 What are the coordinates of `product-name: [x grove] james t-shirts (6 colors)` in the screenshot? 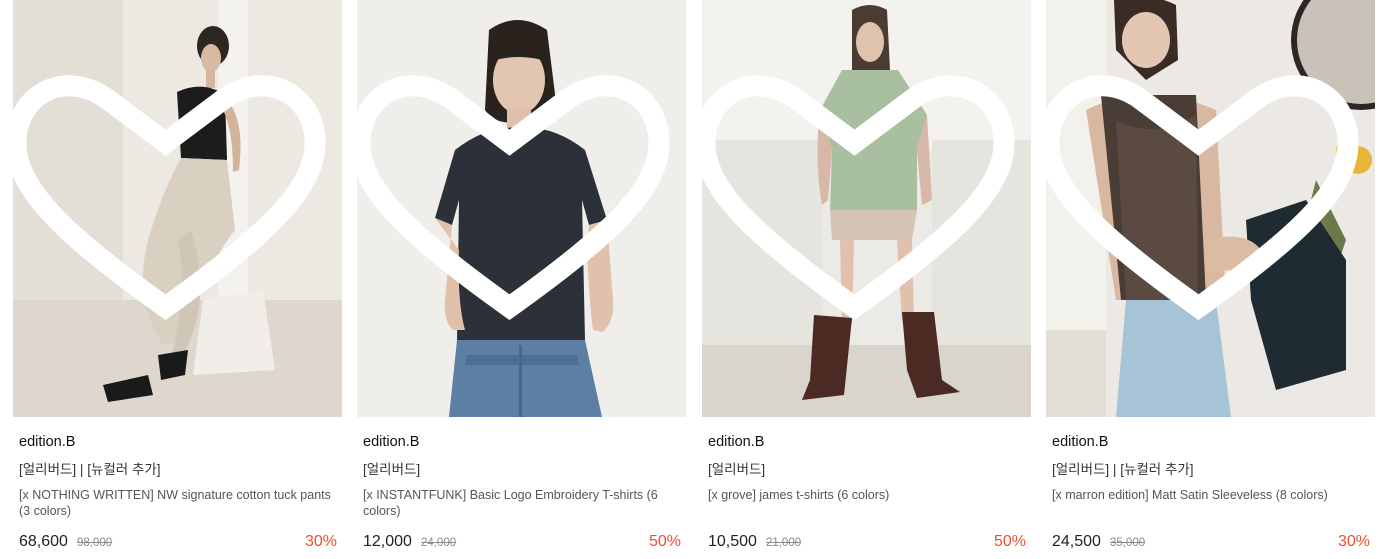 It's located at (867, 503).